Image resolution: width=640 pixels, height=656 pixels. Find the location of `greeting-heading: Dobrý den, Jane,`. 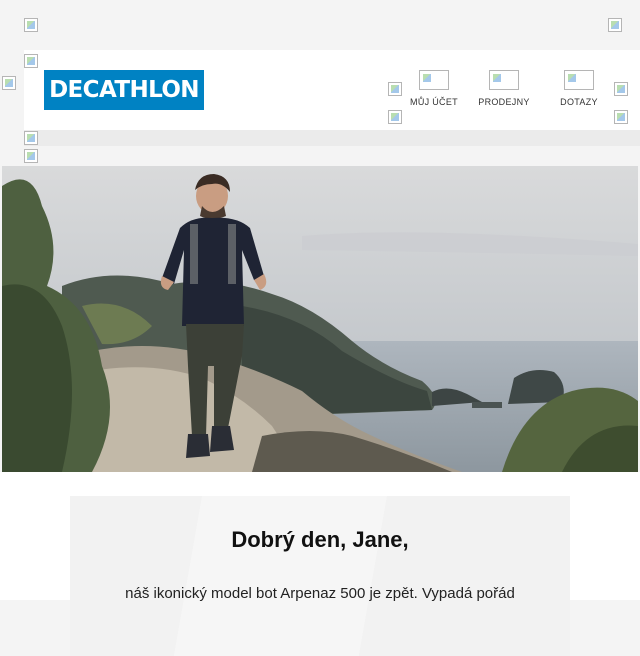

greeting-heading: Dobrý den, Jane, is located at coordinates (320, 539).